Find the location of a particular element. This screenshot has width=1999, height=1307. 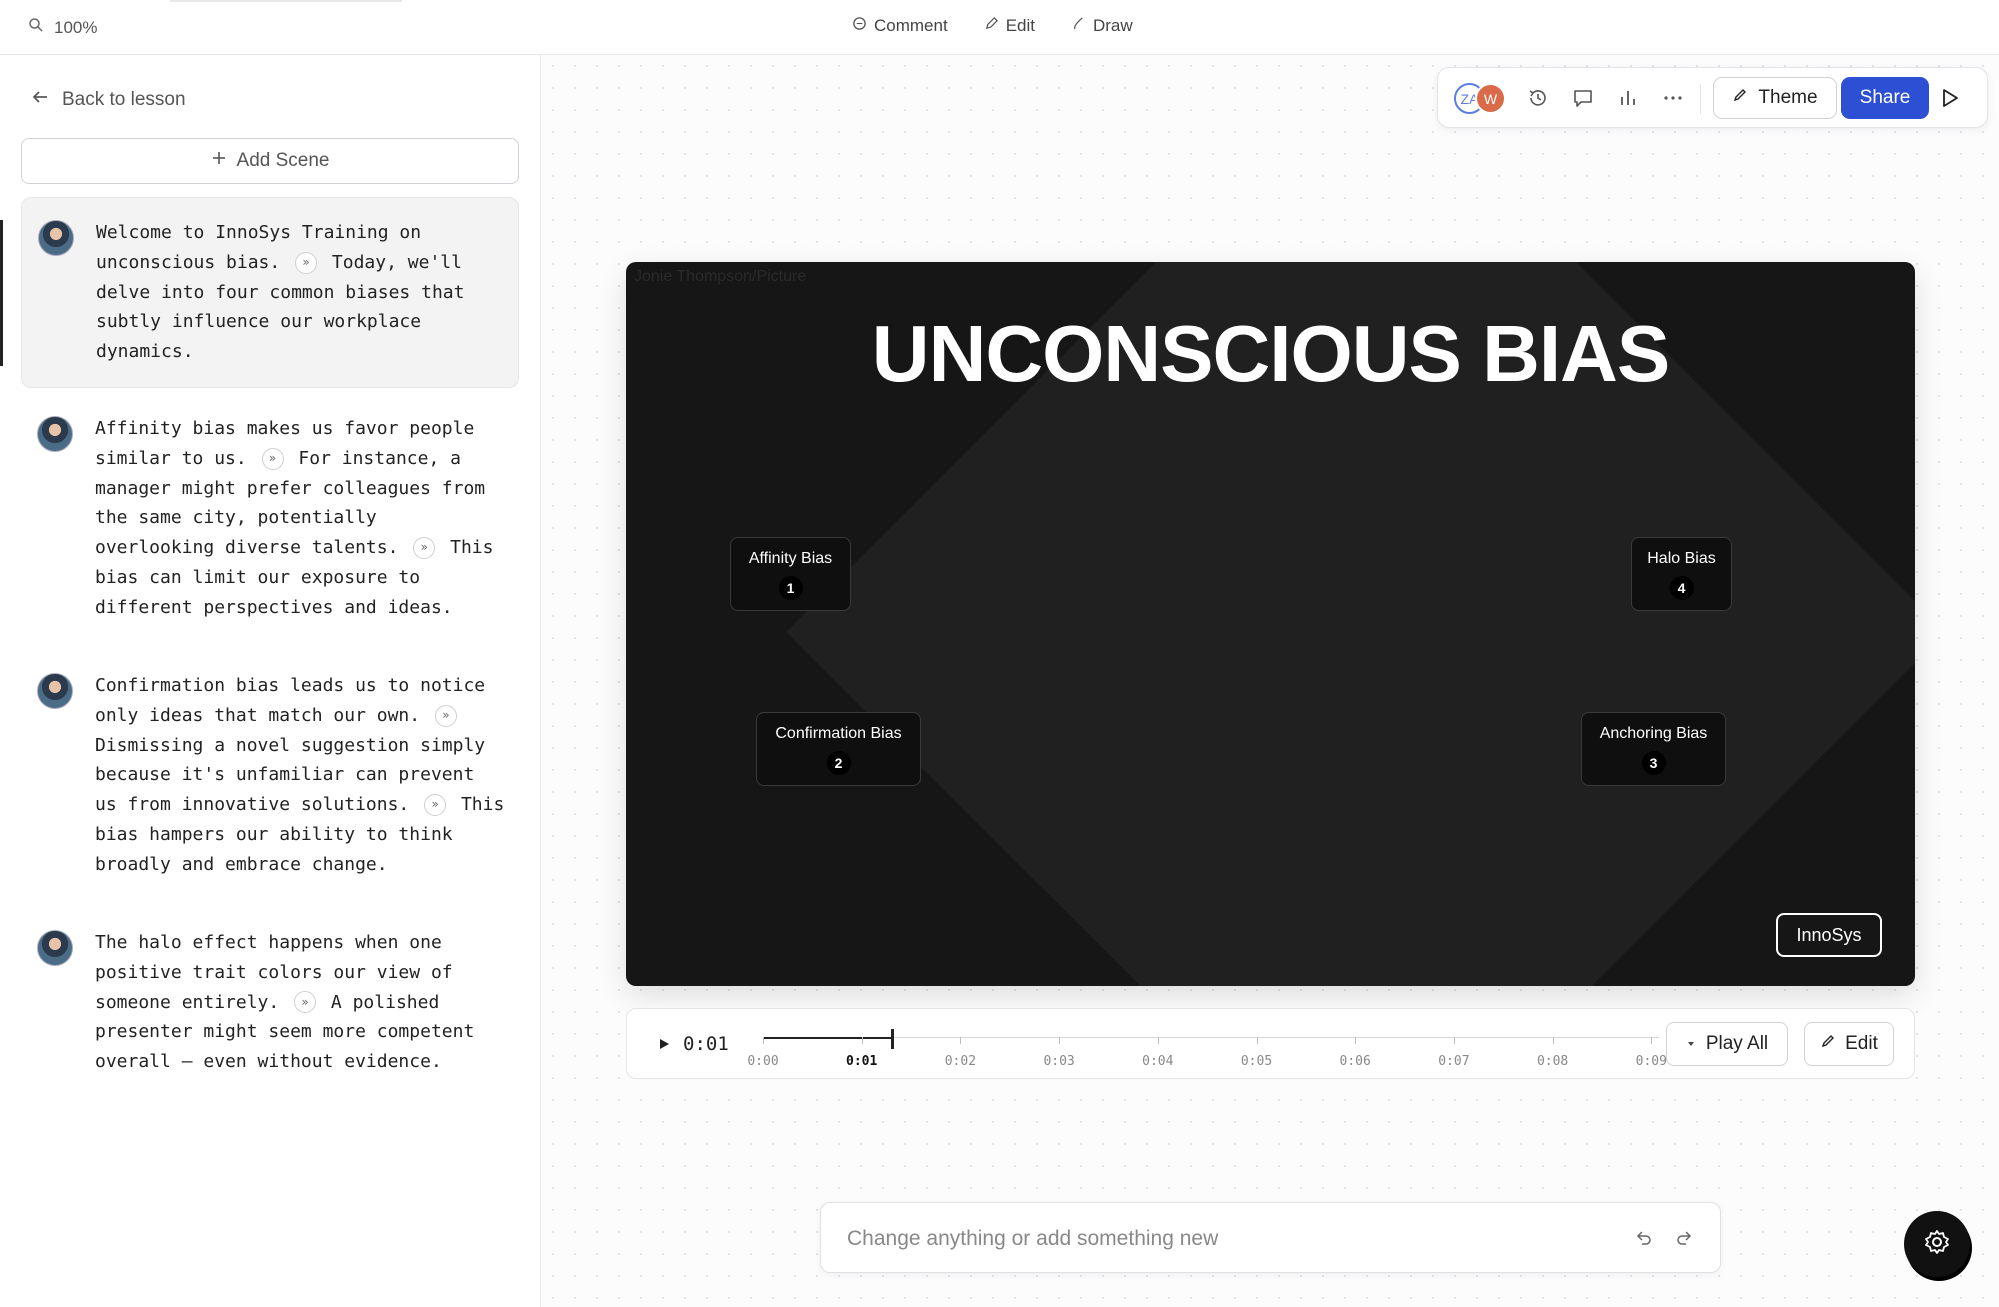

timeline-tick-label: 0:04 is located at coordinates (1158, 1061).